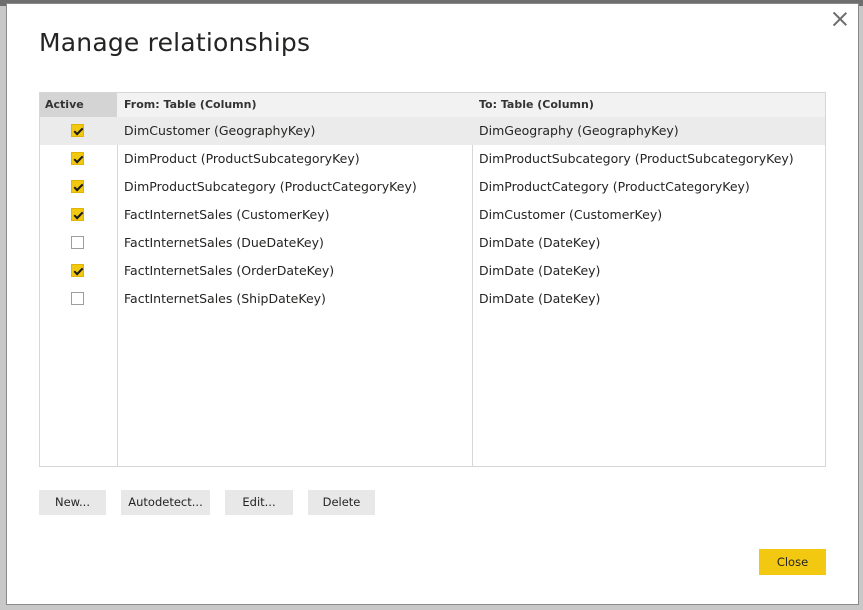  What do you see at coordinates (536, 105) in the screenshot?
I see `header-to: To: Table (Column)` at bounding box center [536, 105].